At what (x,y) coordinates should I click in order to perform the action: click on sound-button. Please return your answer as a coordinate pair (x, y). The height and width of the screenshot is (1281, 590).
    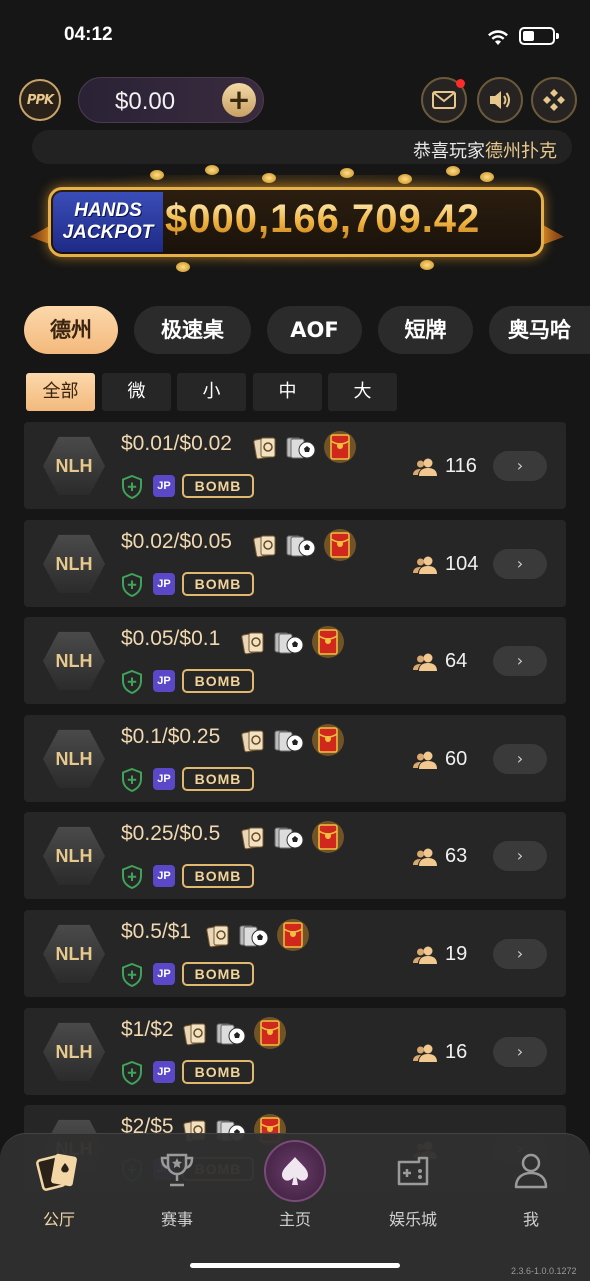
    Looking at the image, I should click on (500, 100).